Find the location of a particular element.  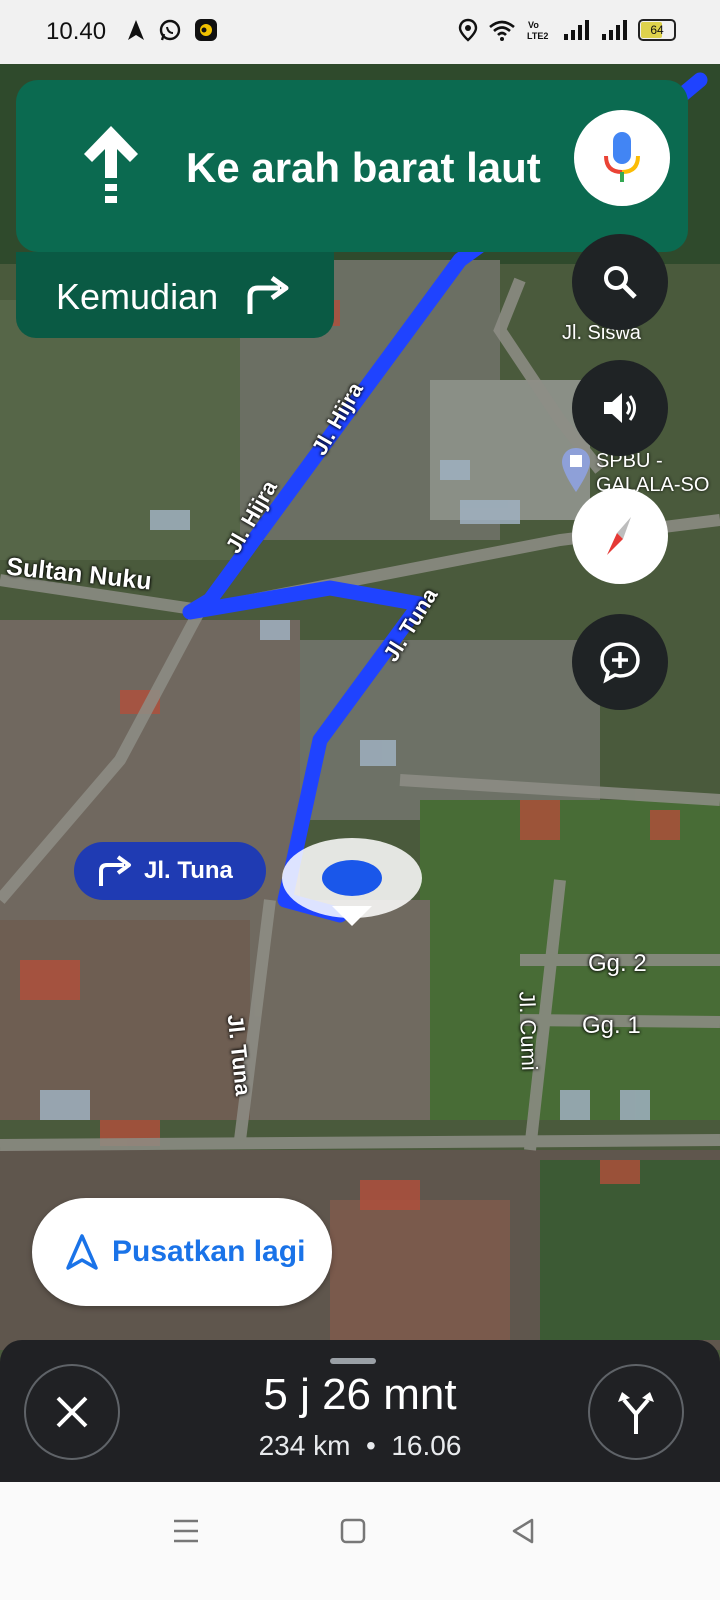

recenter-label: Pusatkan lagi is located at coordinates (209, 1251).